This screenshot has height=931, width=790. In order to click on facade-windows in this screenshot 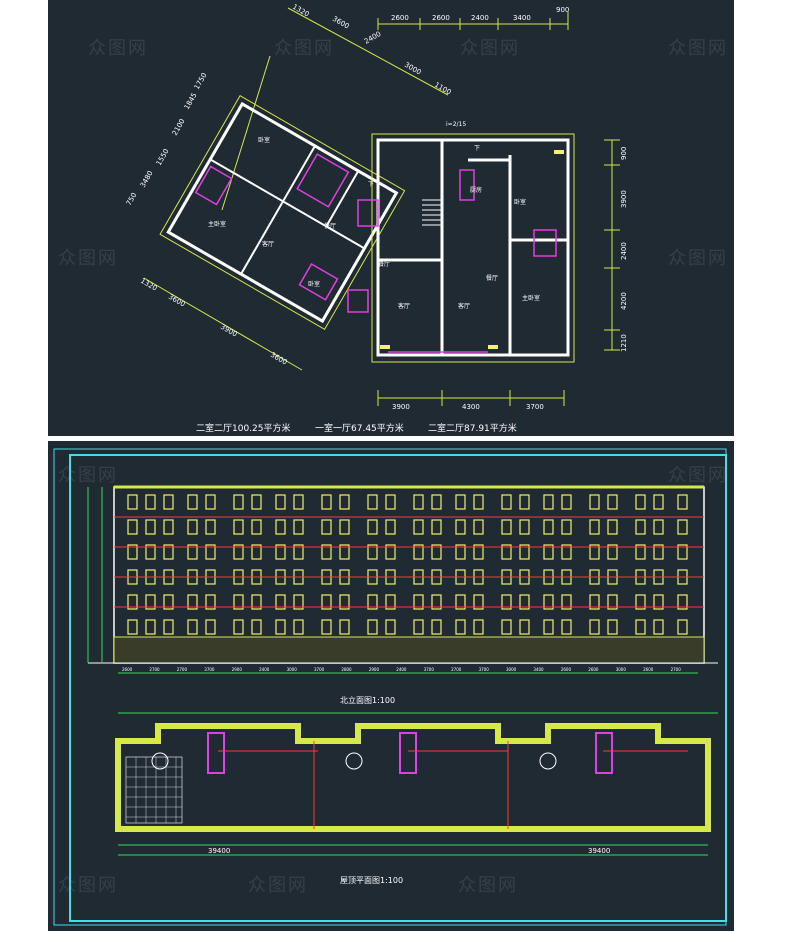, I will do `click(407, 564)`.